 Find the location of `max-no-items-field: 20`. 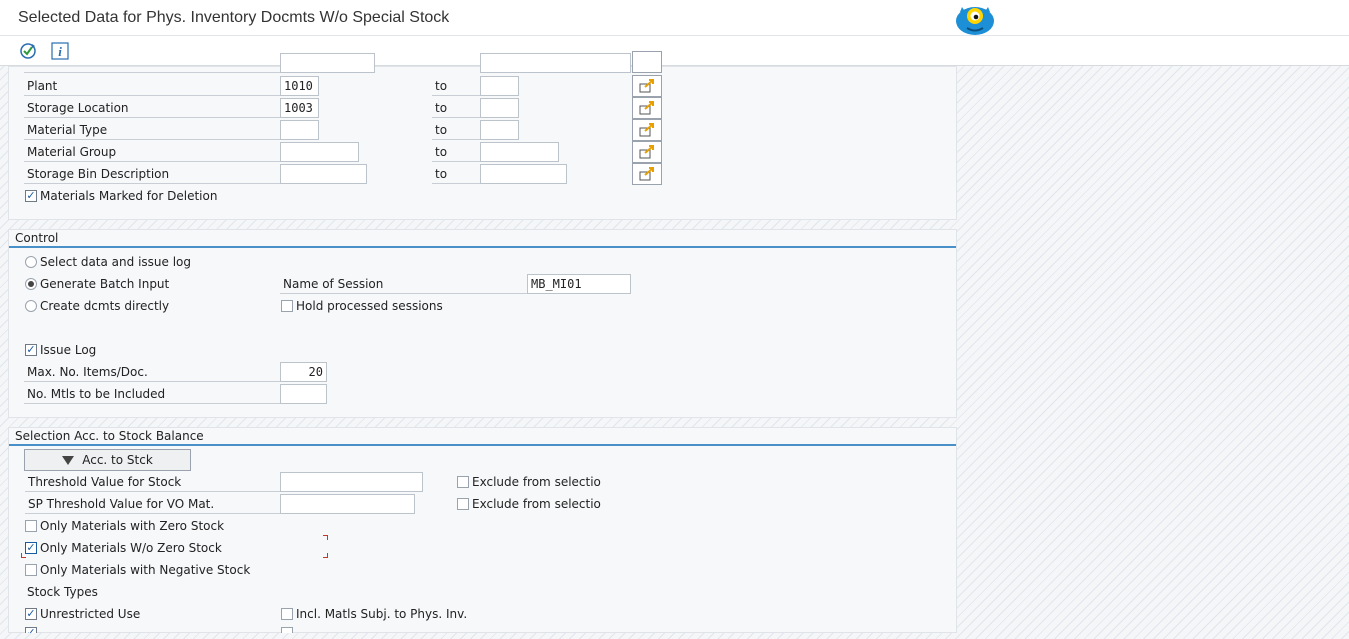

max-no-items-field: 20 is located at coordinates (303, 372).